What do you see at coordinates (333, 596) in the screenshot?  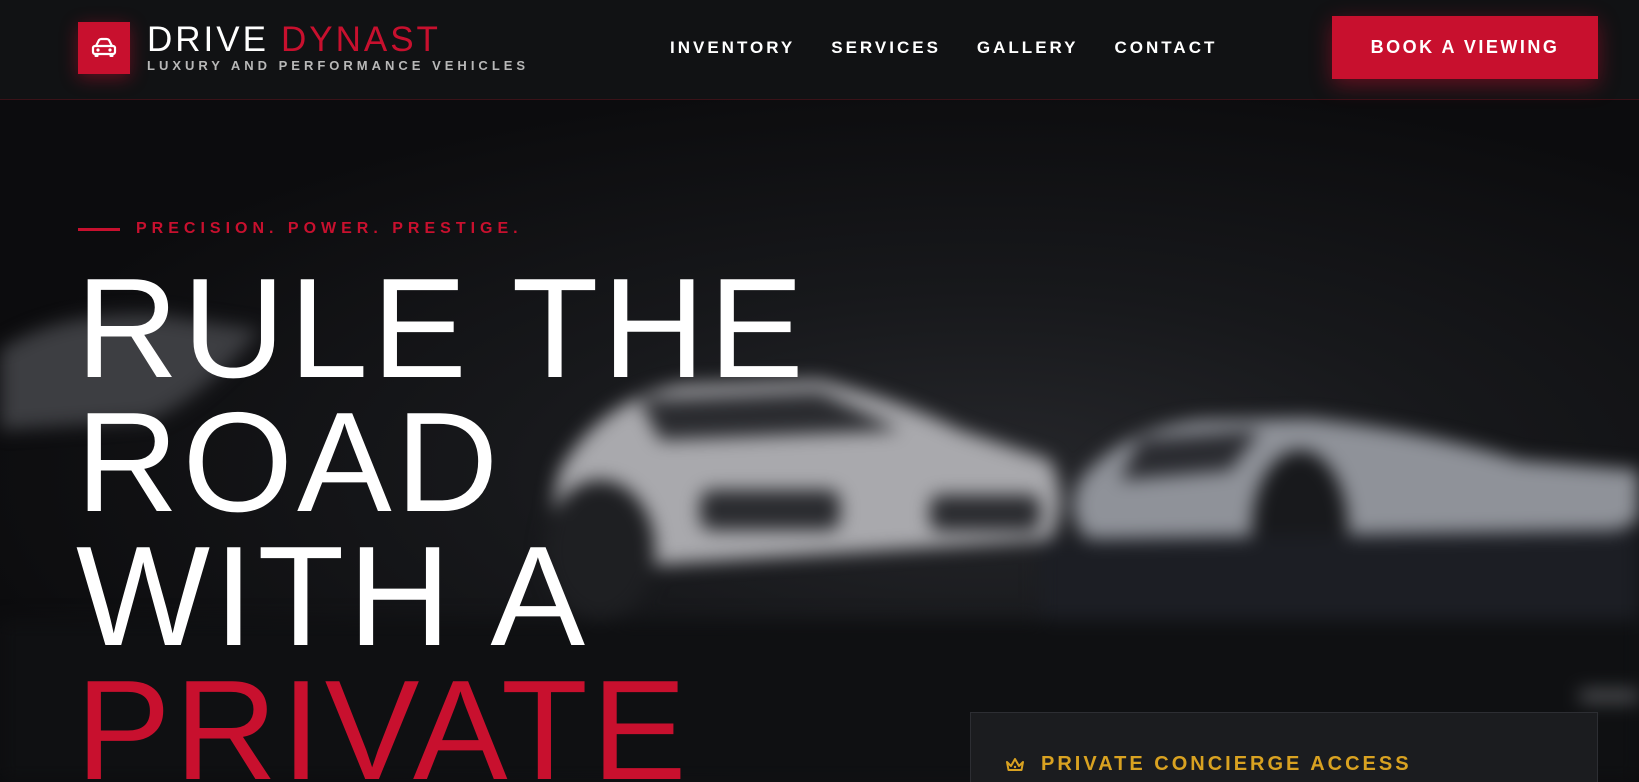 I see `headline-line-3: WITH A` at bounding box center [333, 596].